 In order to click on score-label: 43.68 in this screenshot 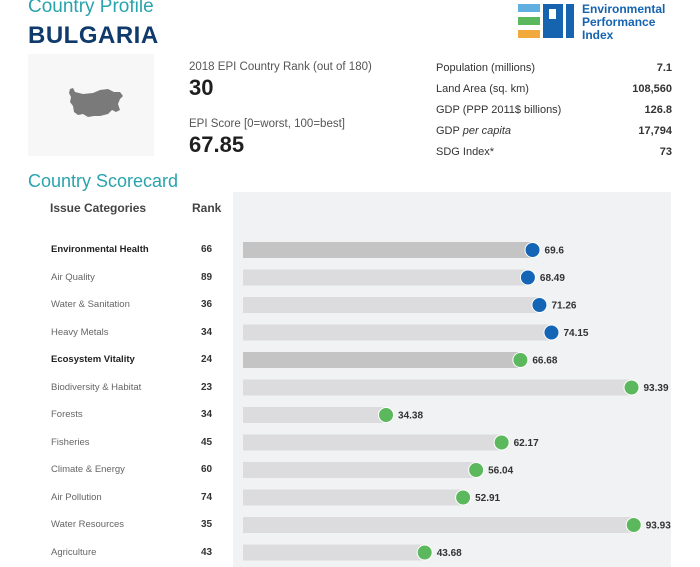, I will do `click(449, 553)`.